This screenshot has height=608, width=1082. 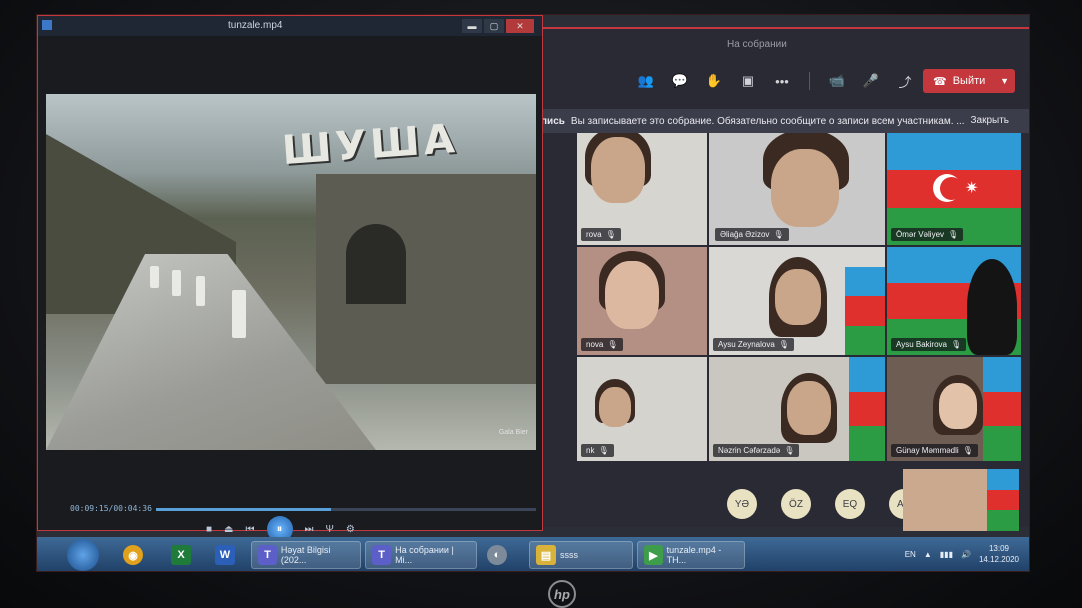 What do you see at coordinates (940, 81) in the screenshot?
I see `phone-icon: ☎` at bounding box center [940, 81].